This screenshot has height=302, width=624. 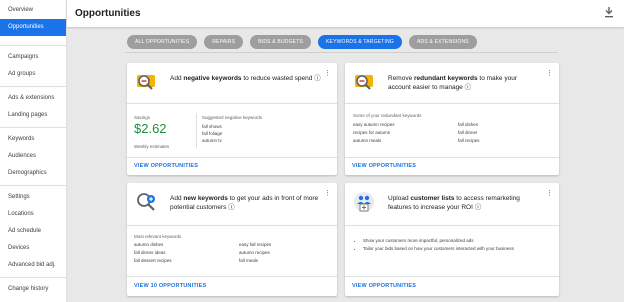 I want to click on title-text: to reduce wasted spend ⓘ, so click(x=281, y=78).